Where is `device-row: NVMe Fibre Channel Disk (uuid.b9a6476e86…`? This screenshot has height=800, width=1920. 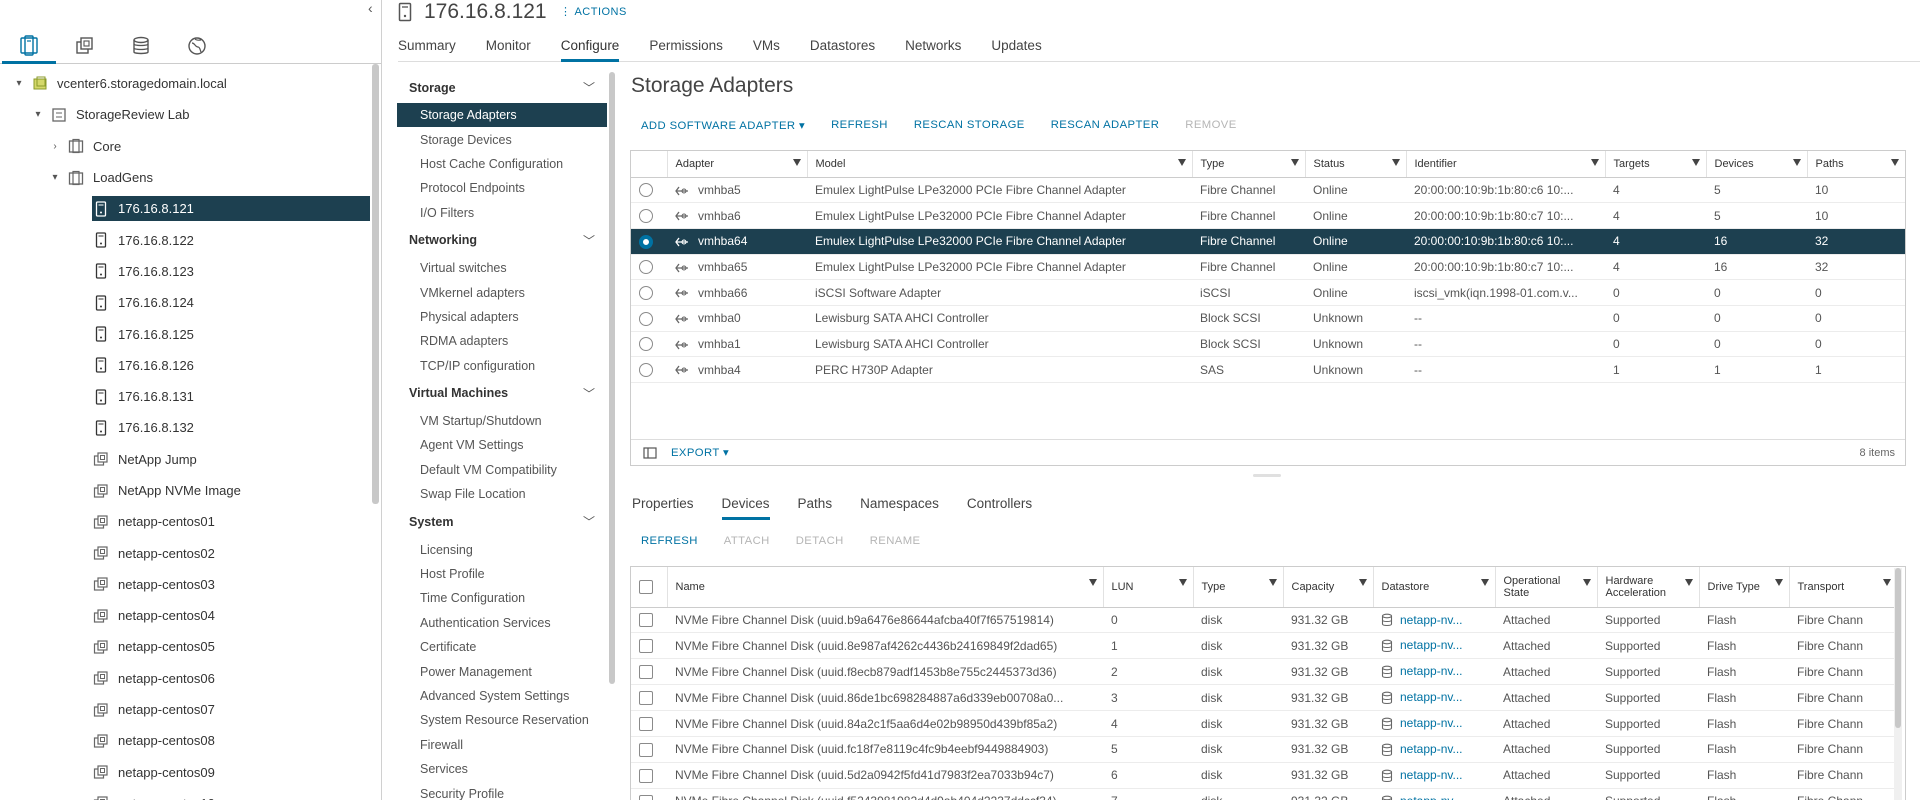 device-row: NVMe Fibre Channel Disk (uuid.b9a6476e86… is located at coordinates (1264, 620).